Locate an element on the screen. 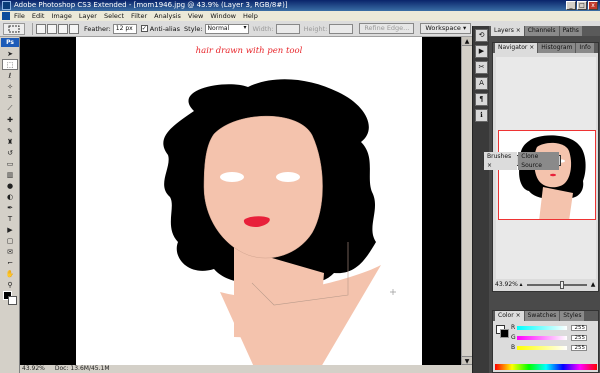 The width and height of the screenshot is (600, 373). shape-tool-icon: ▢ is located at coordinates (10, 240).